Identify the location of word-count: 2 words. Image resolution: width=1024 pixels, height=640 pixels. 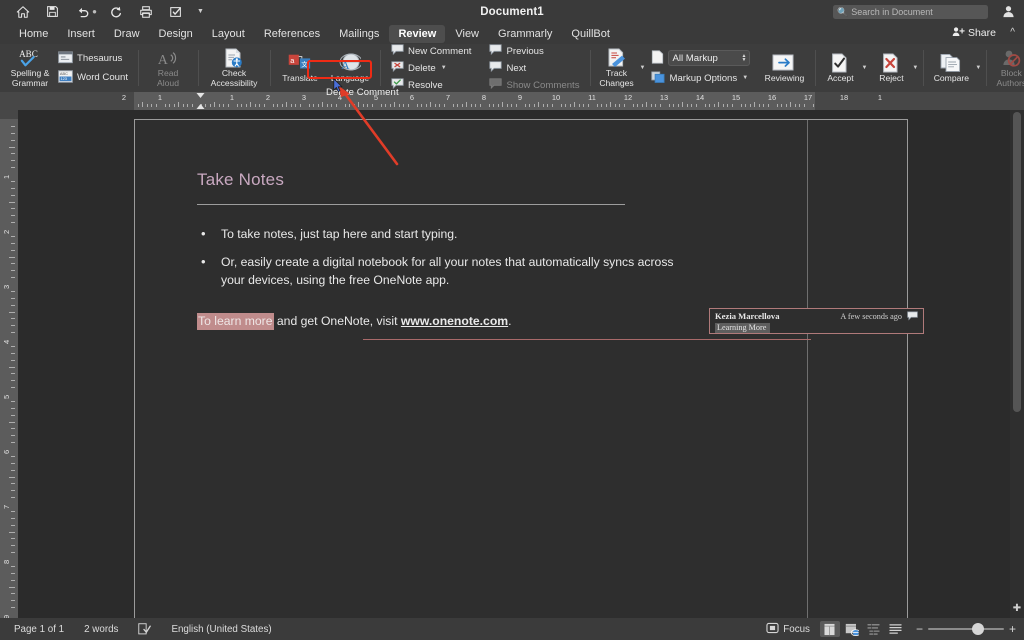
(101, 629).